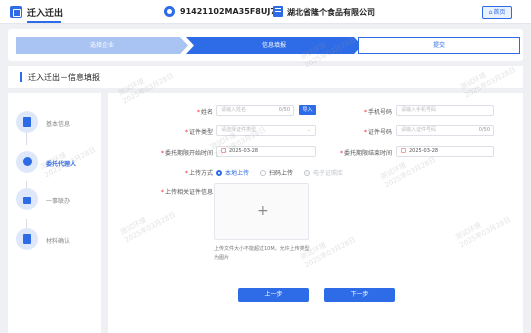  I want to click on home-icon: ⌂, so click(490, 12).